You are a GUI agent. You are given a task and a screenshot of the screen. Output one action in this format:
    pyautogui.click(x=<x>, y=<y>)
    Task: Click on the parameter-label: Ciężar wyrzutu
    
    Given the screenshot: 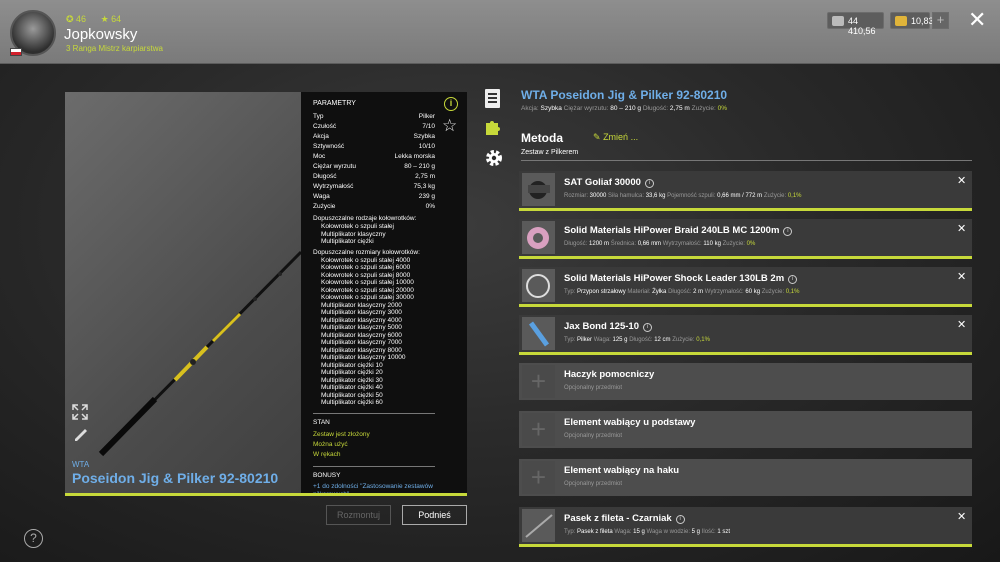 What is the action you would take?
    pyautogui.click(x=334, y=166)
    